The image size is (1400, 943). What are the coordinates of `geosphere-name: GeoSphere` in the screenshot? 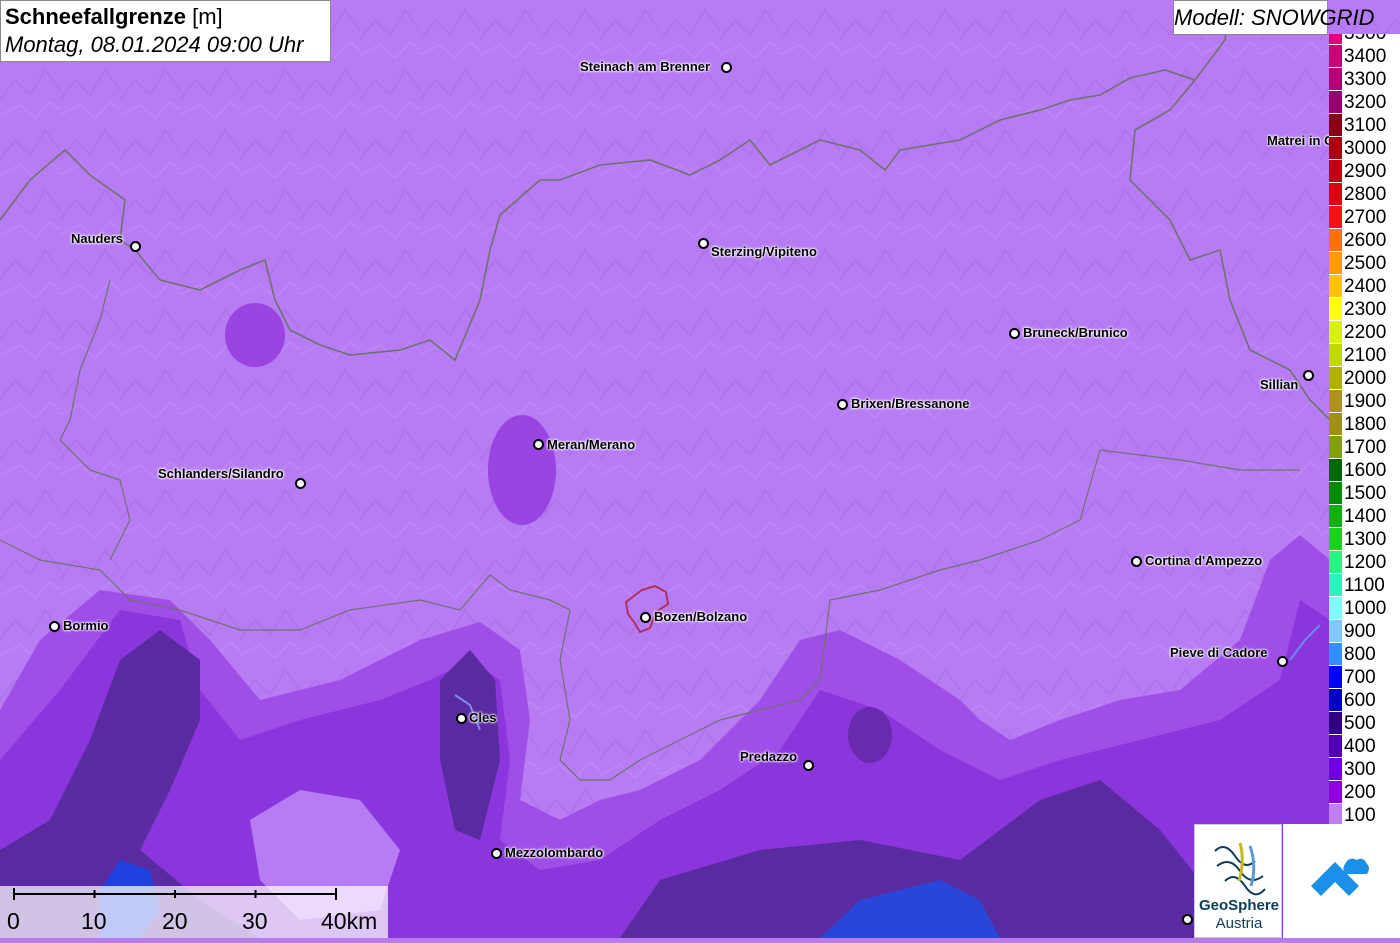 It's located at (1239, 905).